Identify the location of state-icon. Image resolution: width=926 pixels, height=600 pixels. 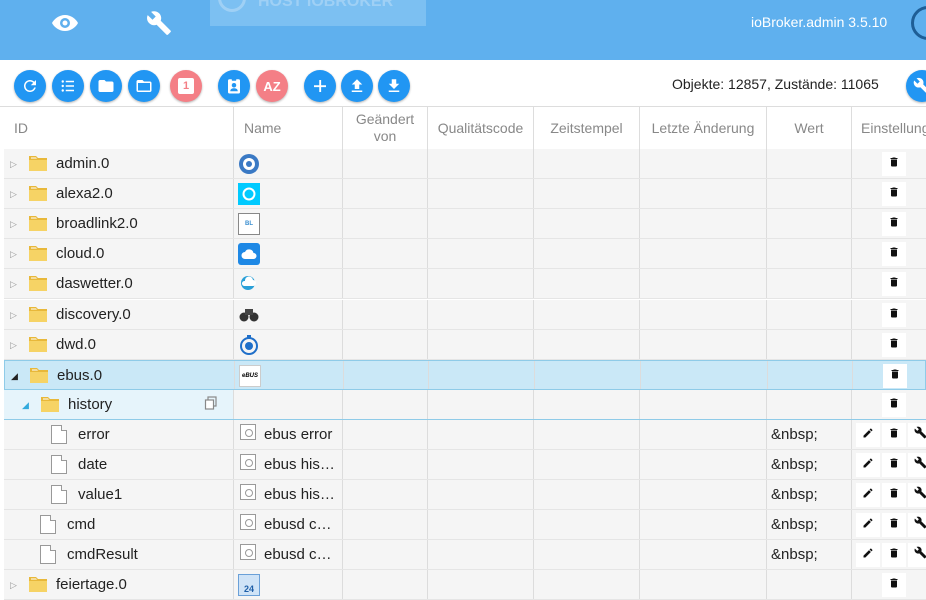
(248, 432).